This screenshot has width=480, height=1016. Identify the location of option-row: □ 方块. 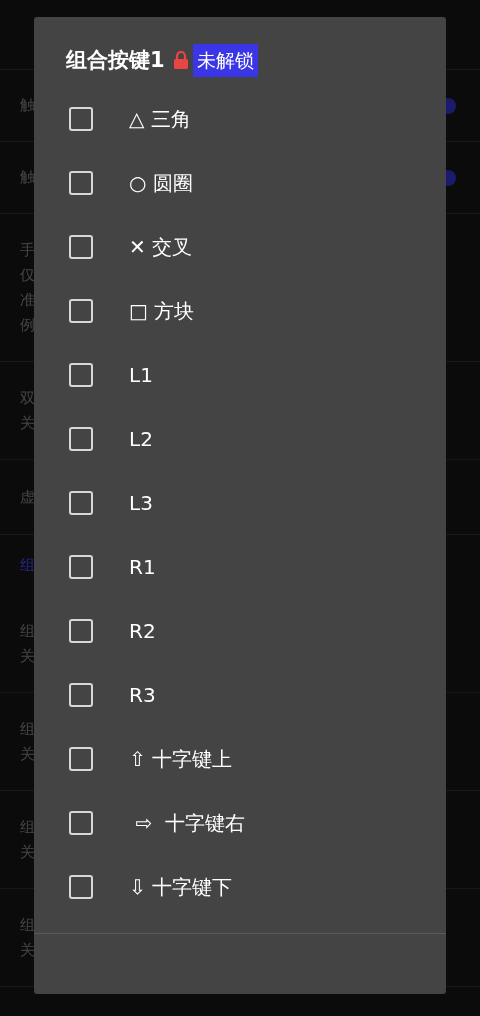
(240, 310).